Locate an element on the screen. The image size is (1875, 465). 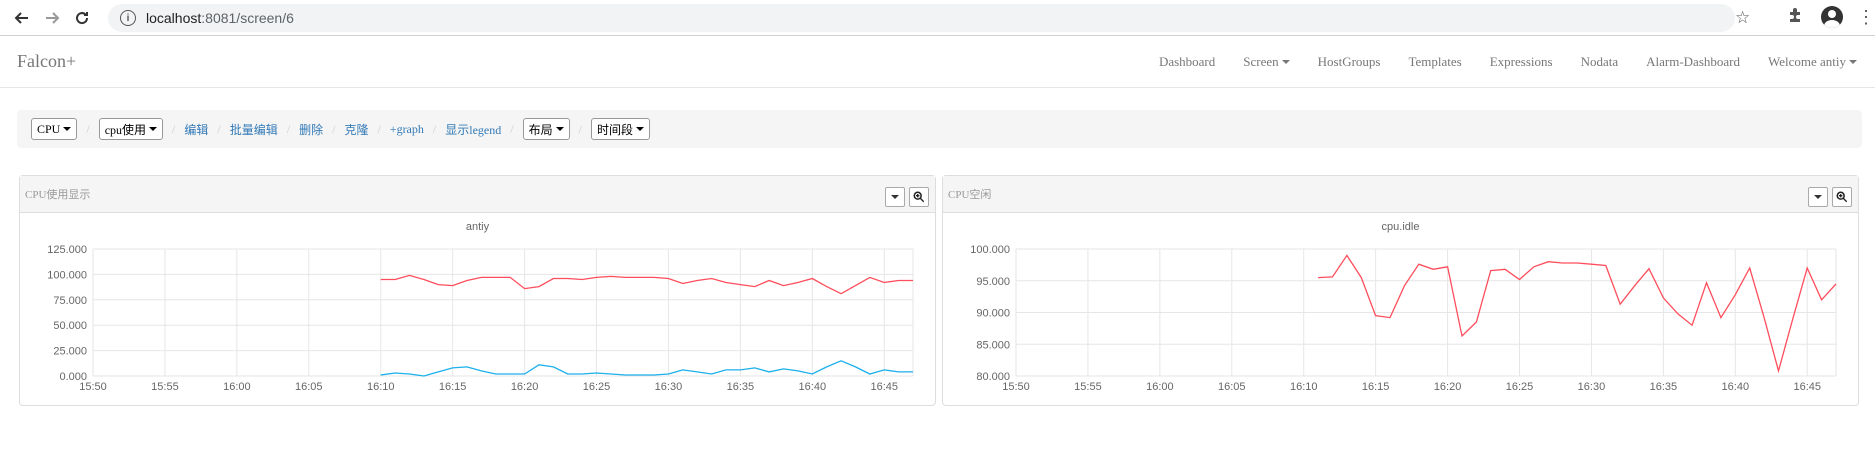
nav-item-label: Templates is located at coordinates (1435, 61).